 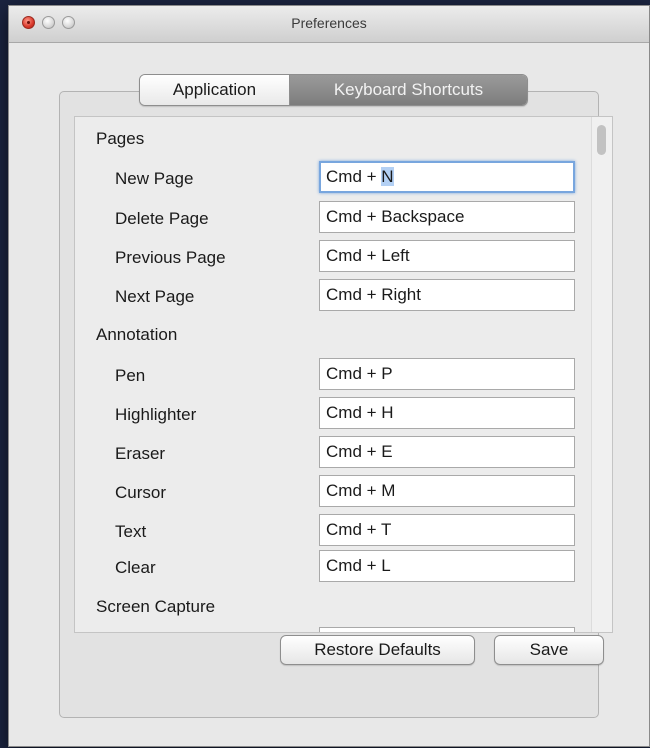 What do you see at coordinates (131, 531) in the screenshot?
I see `label-text: Text` at bounding box center [131, 531].